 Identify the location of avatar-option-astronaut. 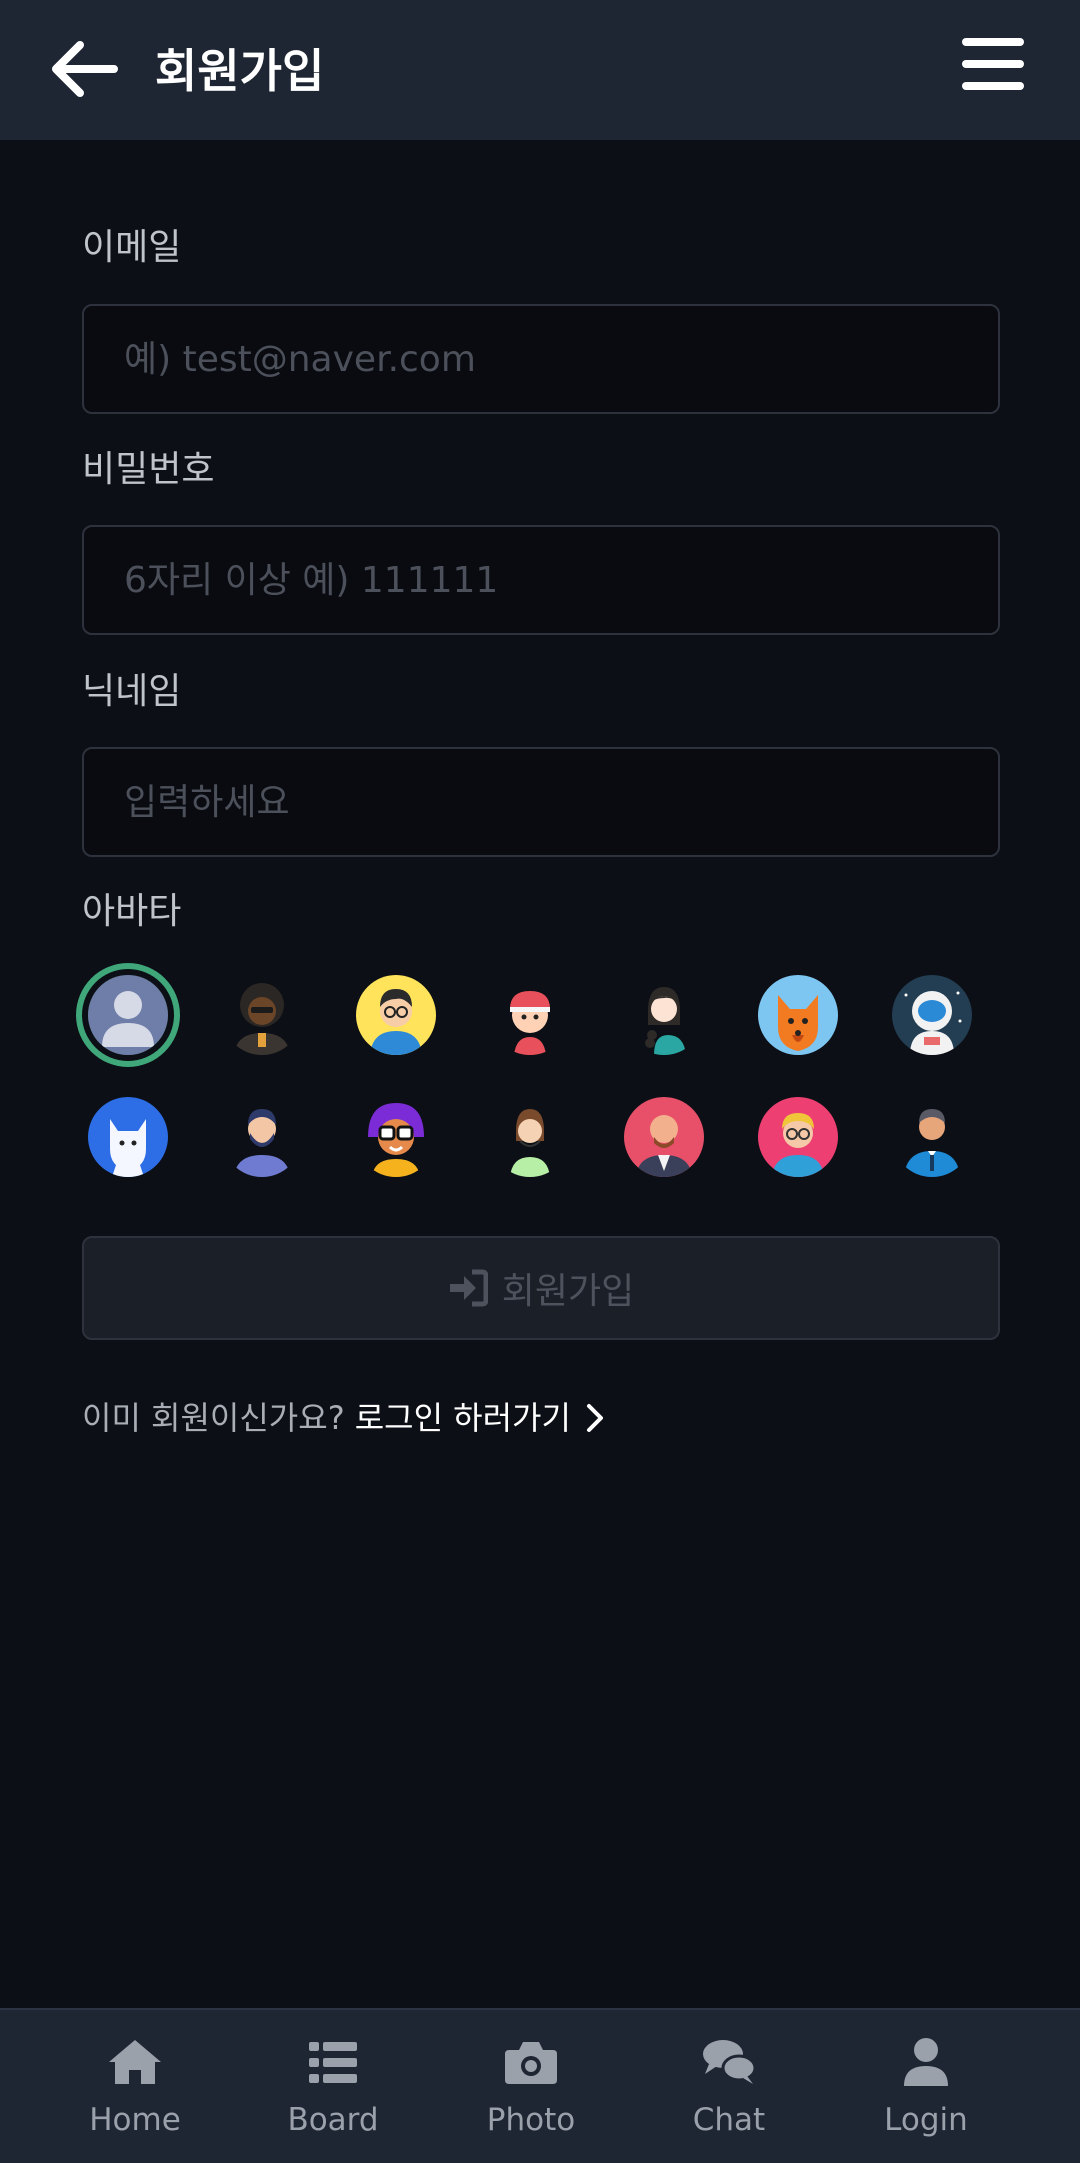
(932, 1015).